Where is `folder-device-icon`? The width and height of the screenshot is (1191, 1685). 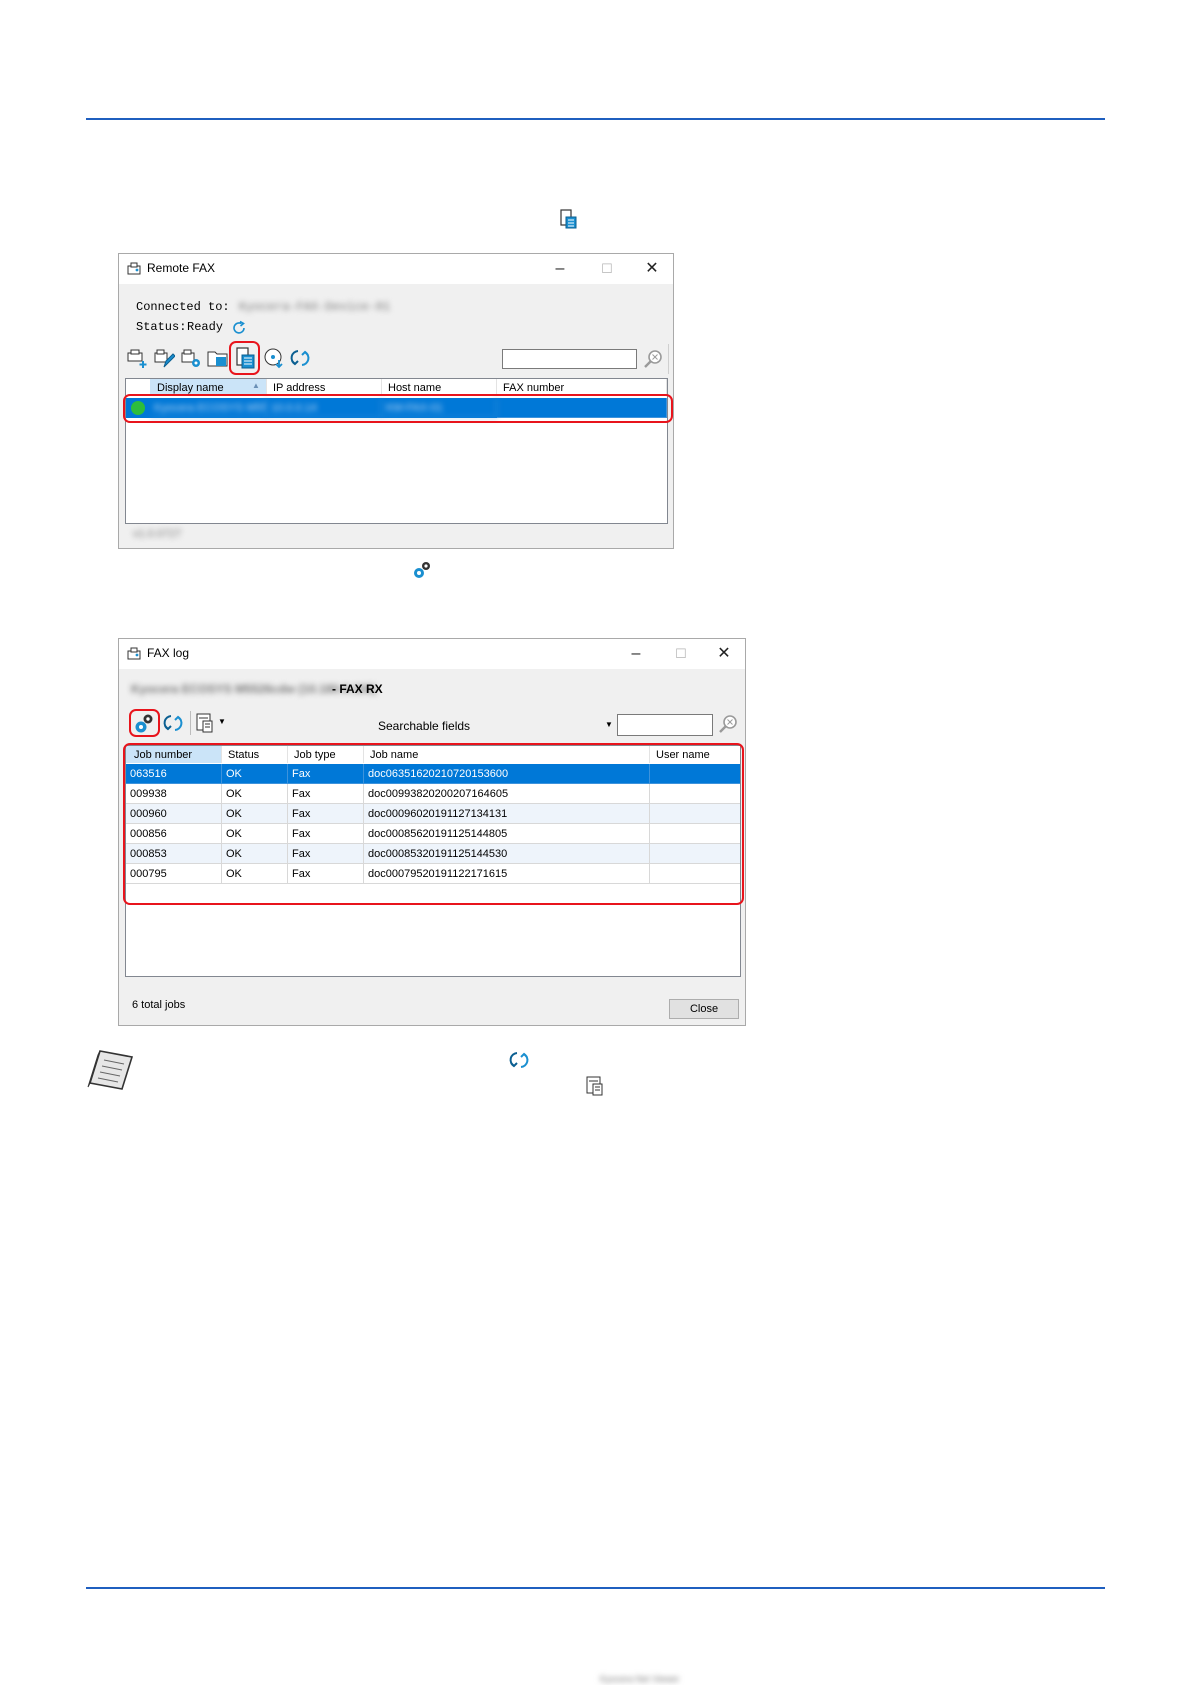 folder-device-icon is located at coordinates (218, 358).